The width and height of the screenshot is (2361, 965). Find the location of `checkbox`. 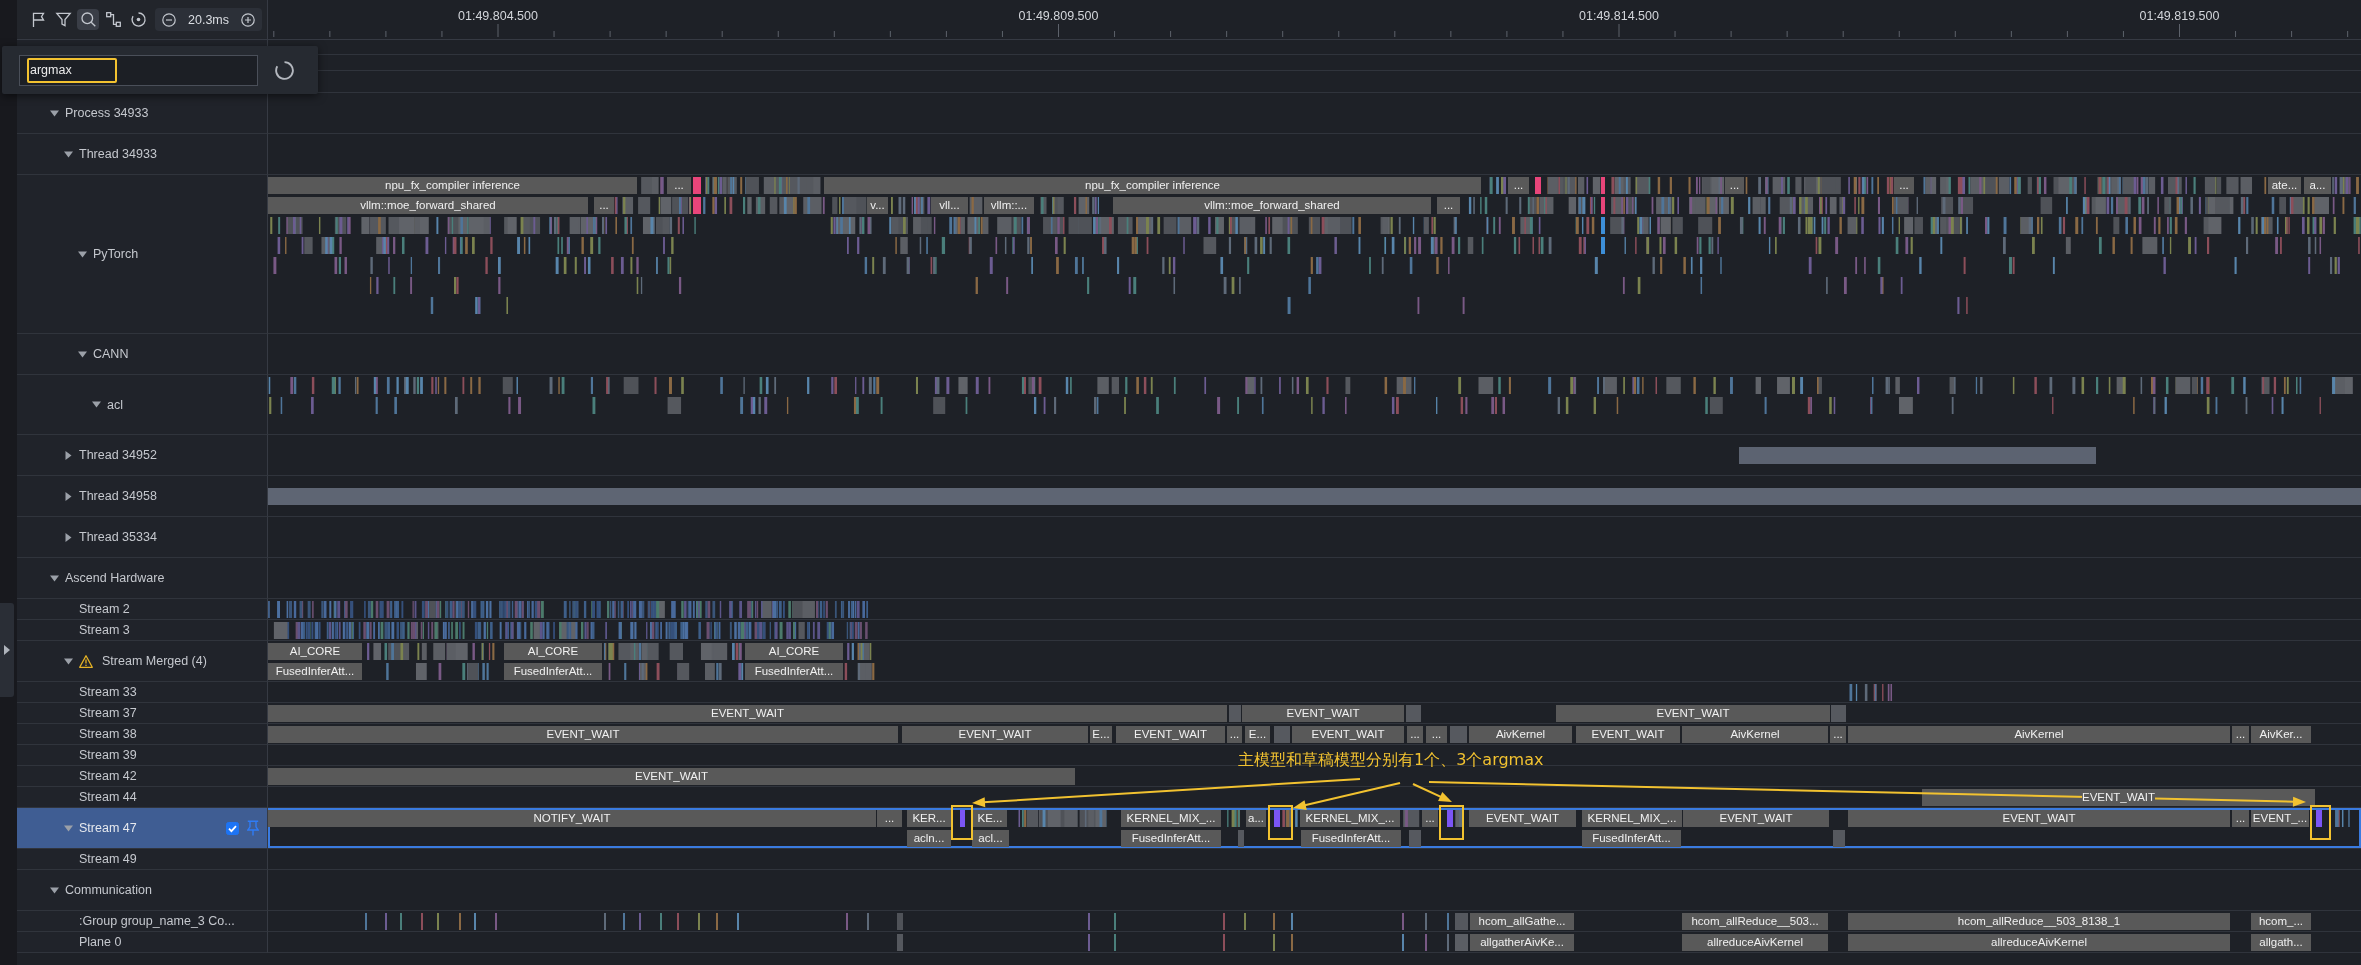

checkbox is located at coordinates (232, 828).